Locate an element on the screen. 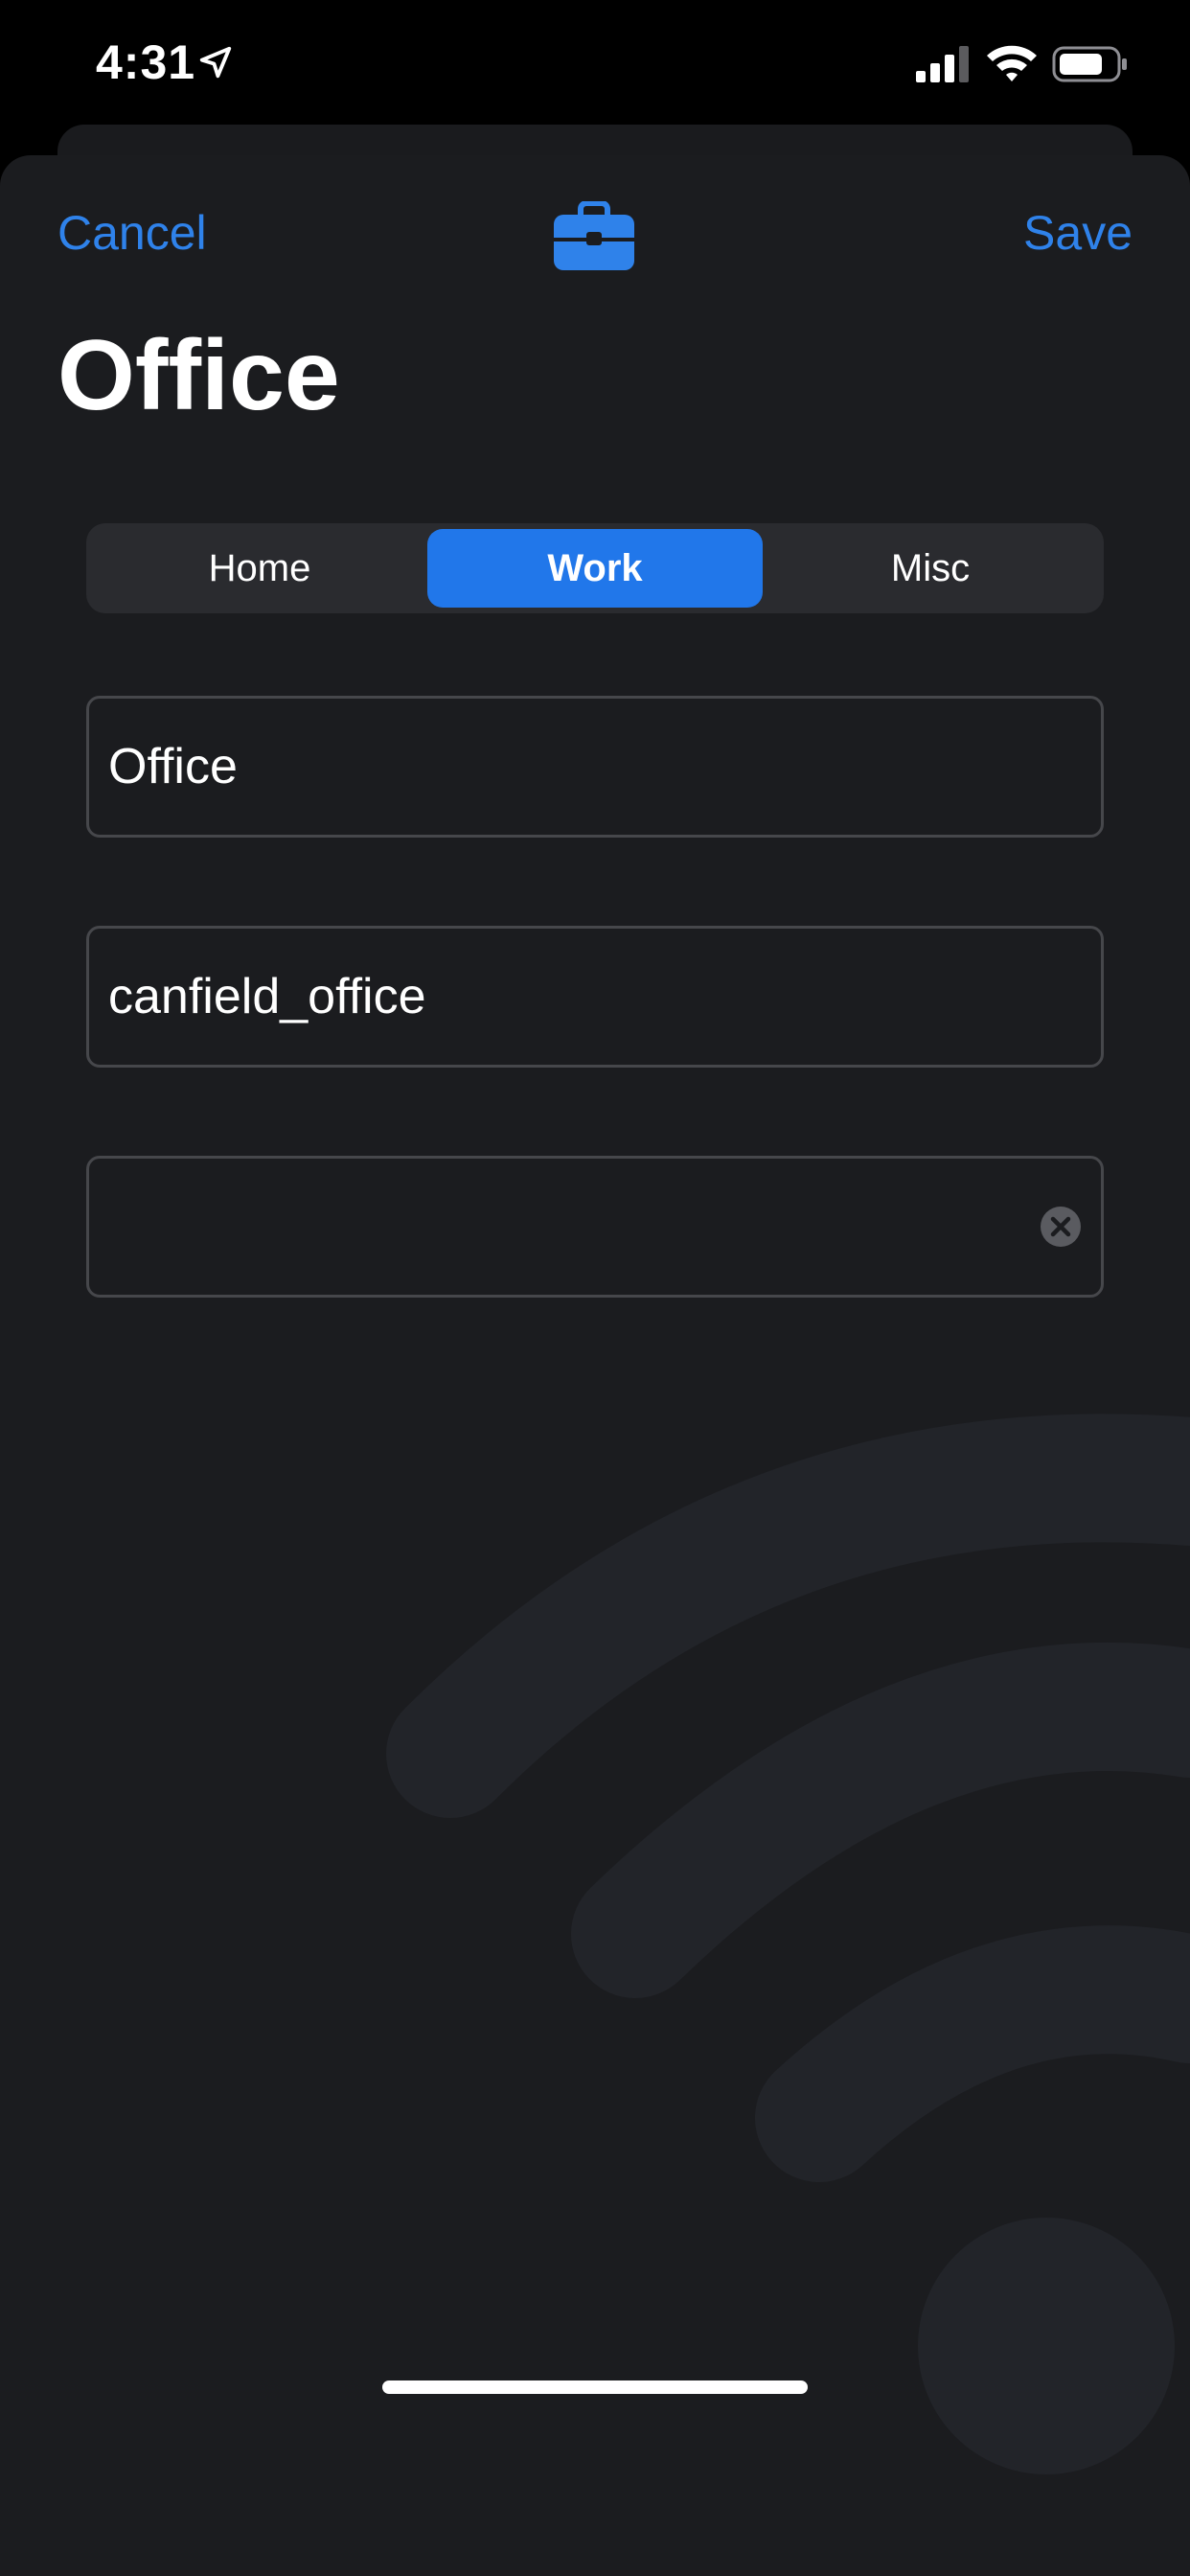 Image resolution: width=1190 pixels, height=2576 pixels. name-input is located at coordinates (595, 766).